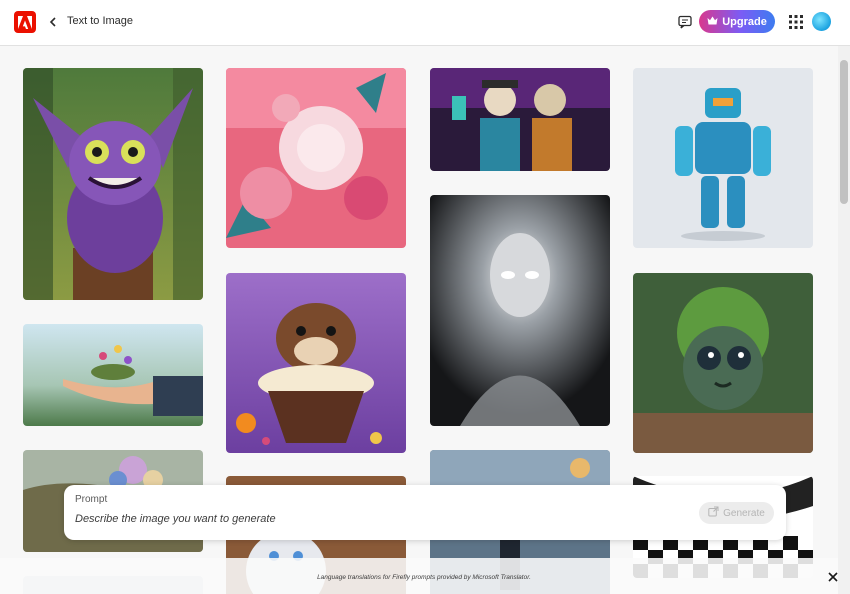 Image resolution: width=850 pixels, height=594 pixels. I want to click on upgrade-label: Upgrade, so click(744, 21).